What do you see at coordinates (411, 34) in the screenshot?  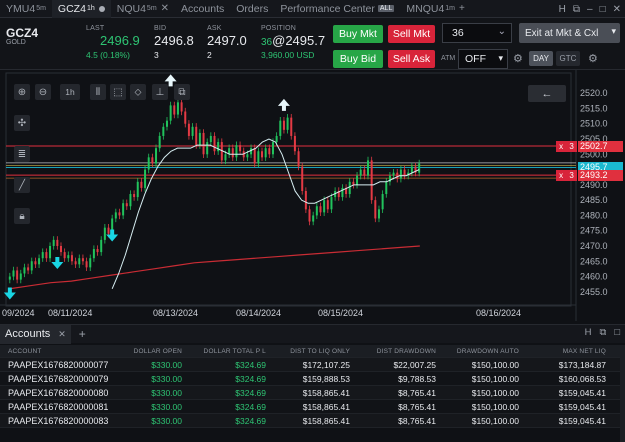 I see `sell-mkt-button: Sell Mkt` at bounding box center [411, 34].